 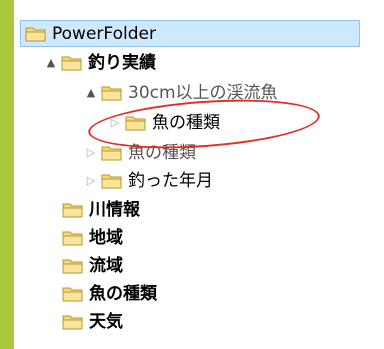 I want to click on tree-item-label: 流域, so click(x=106, y=266).